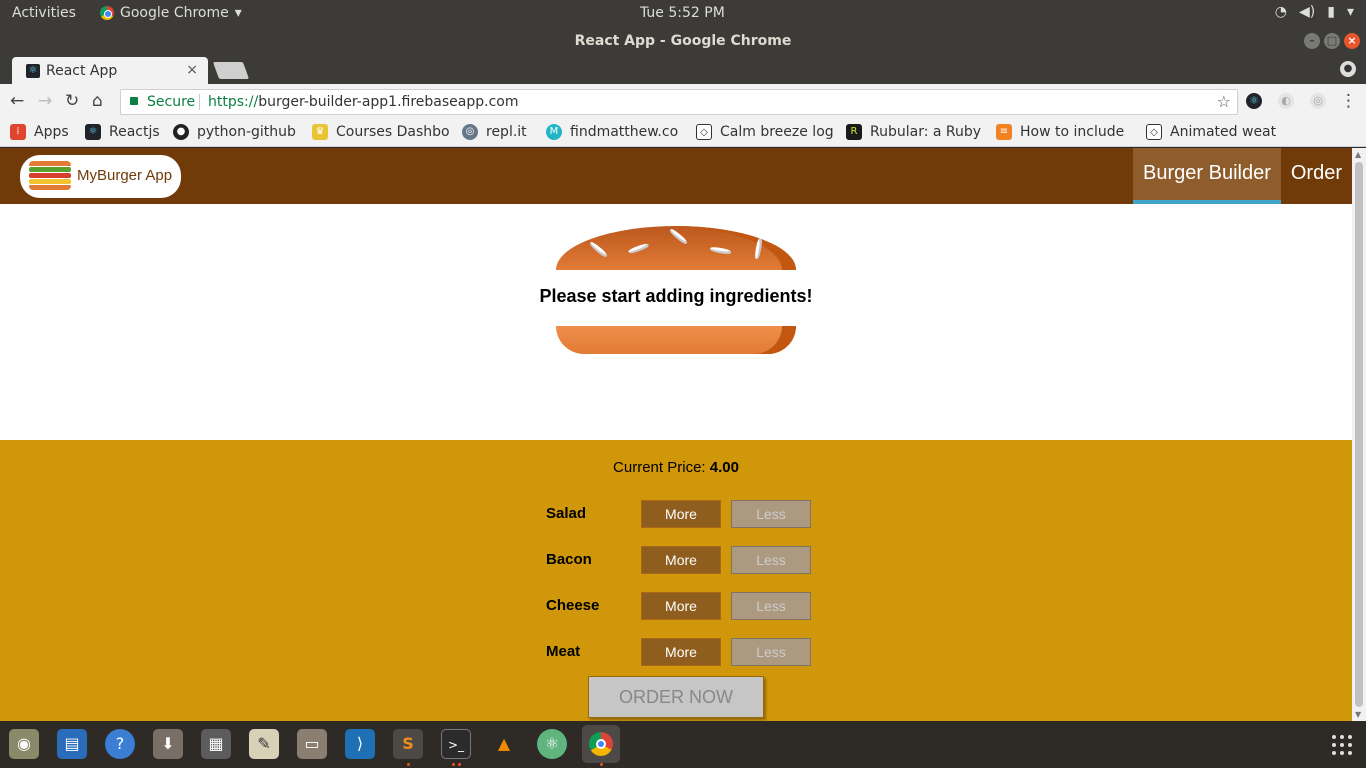  What do you see at coordinates (174, 13) in the screenshot?
I see `app-menu-label: Google Chrome` at bounding box center [174, 13].